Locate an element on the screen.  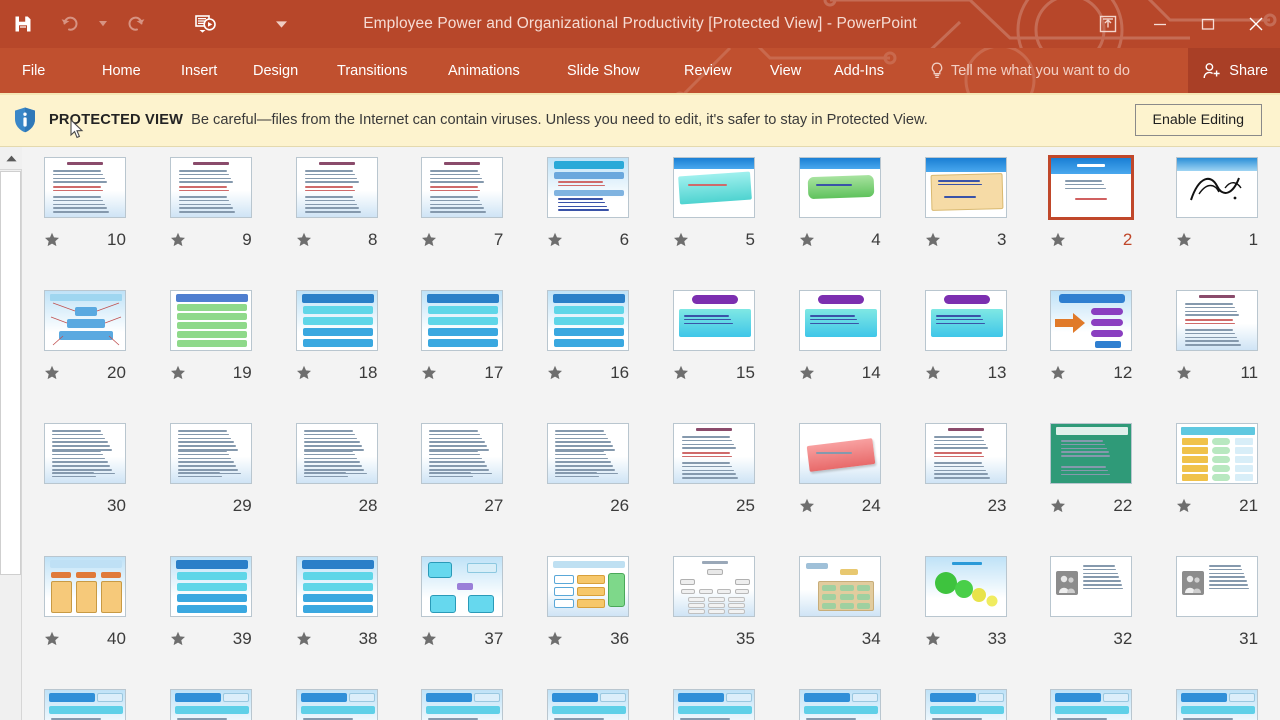
slide-thumbnail-7: 7 is located at coordinates (462, 221).